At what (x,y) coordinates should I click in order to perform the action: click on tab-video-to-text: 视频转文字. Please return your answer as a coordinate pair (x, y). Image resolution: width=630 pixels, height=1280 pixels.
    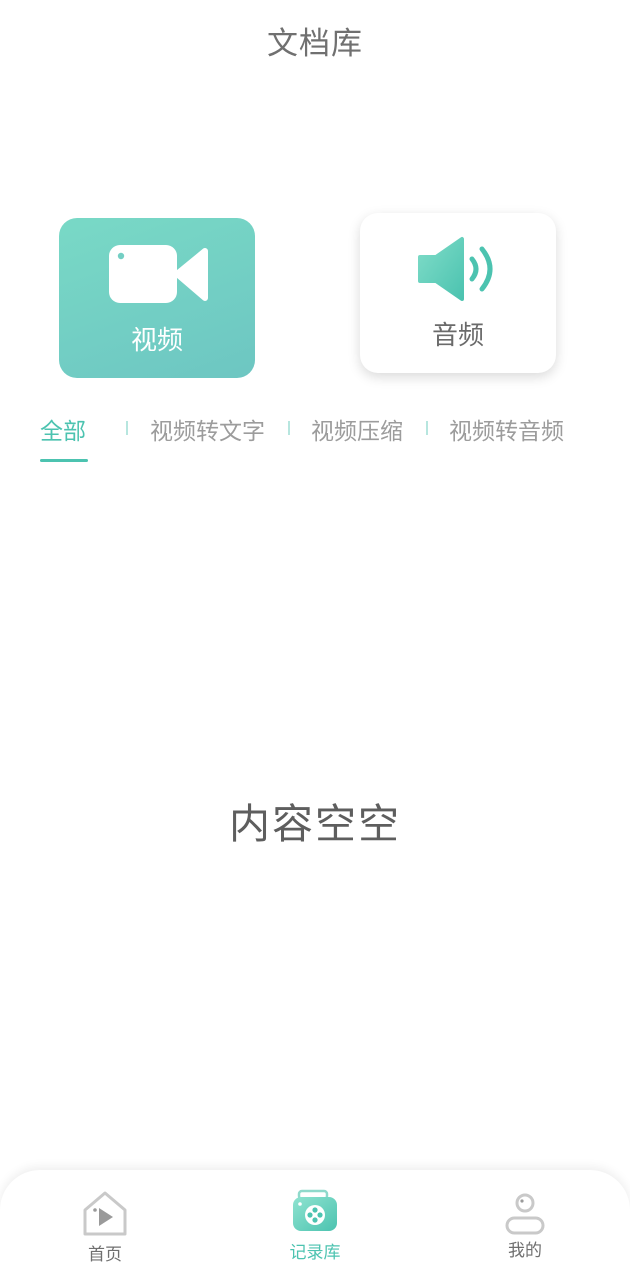
    Looking at the image, I should click on (207, 429).